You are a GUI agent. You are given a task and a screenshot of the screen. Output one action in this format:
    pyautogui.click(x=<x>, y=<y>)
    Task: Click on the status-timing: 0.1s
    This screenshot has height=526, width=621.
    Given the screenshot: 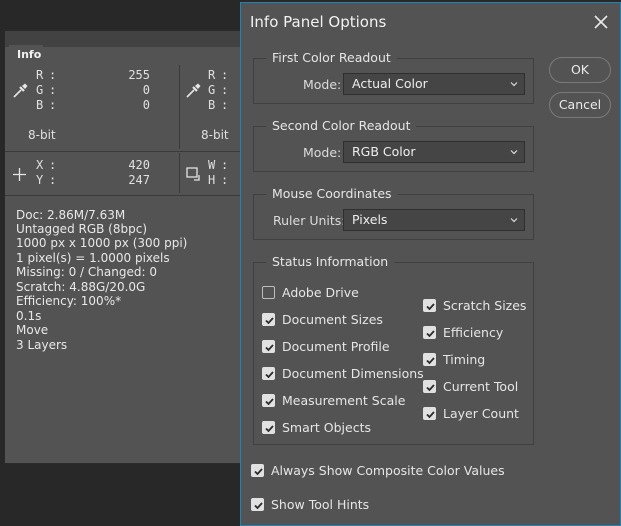 What is the action you would take?
    pyautogui.click(x=29, y=316)
    